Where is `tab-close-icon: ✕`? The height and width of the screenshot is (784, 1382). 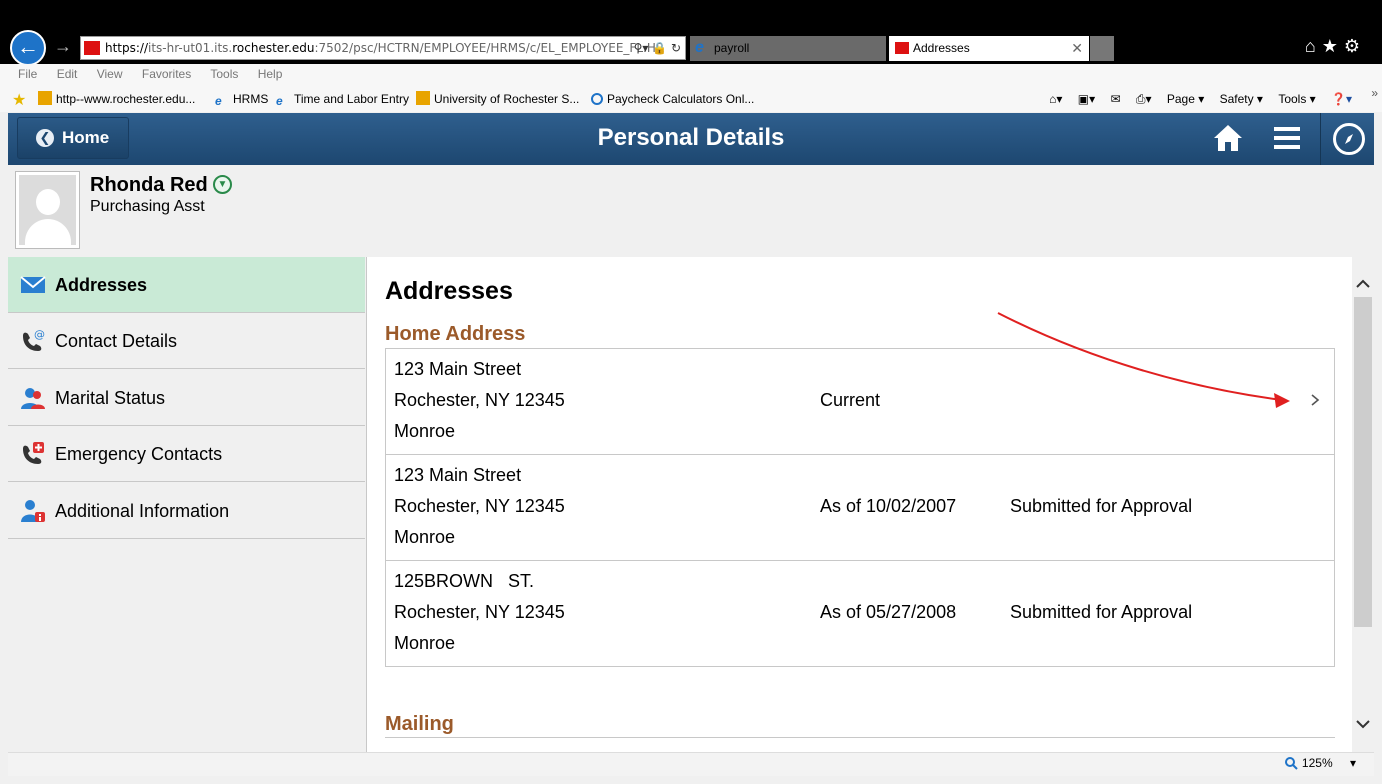 tab-close-icon: ✕ is located at coordinates (1077, 48).